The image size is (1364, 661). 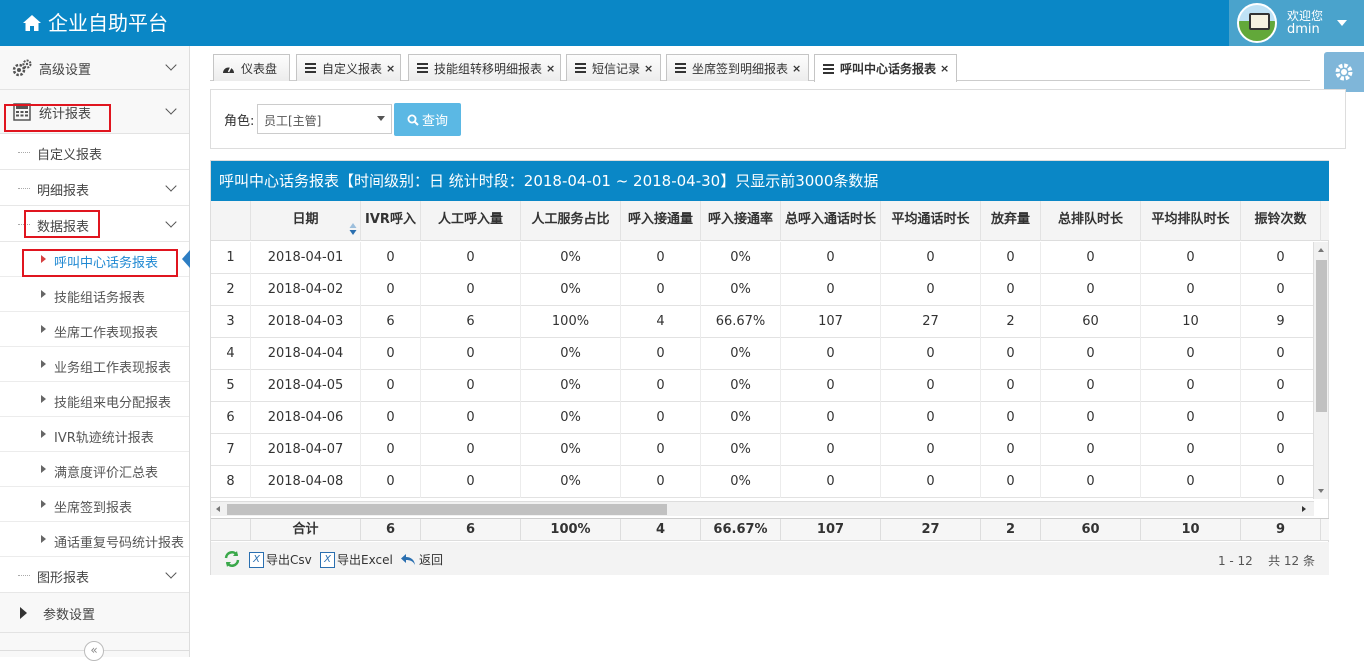 I want to click on column-header-label: 平均通话时长, so click(x=930, y=219).